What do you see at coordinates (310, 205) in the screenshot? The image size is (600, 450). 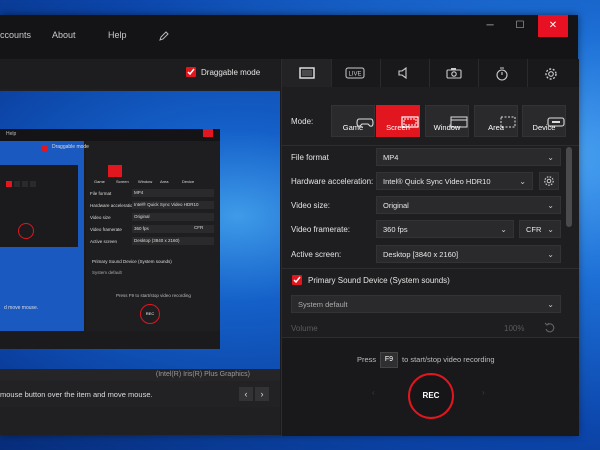 I see `video-size-label: Video size:` at bounding box center [310, 205].